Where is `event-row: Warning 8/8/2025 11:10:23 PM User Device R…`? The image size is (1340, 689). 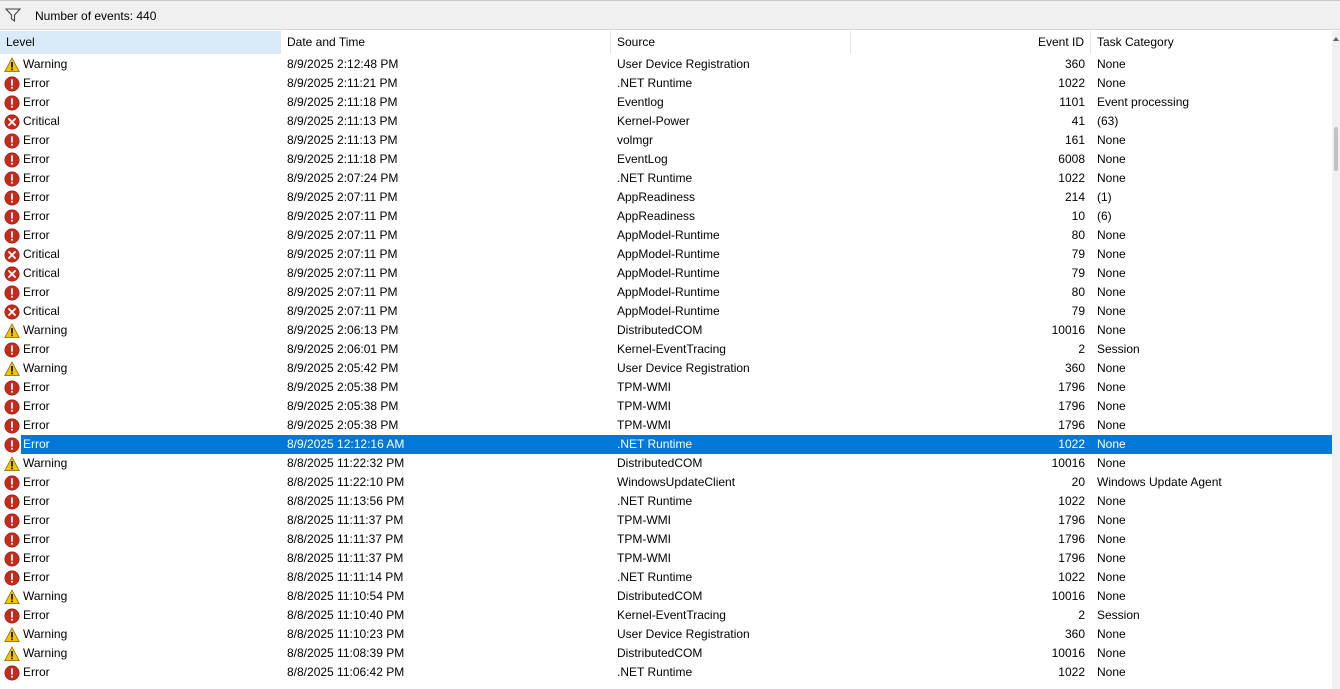 event-row: Warning 8/8/2025 11:10:23 PM User Device R… is located at coordinates (666, 634).